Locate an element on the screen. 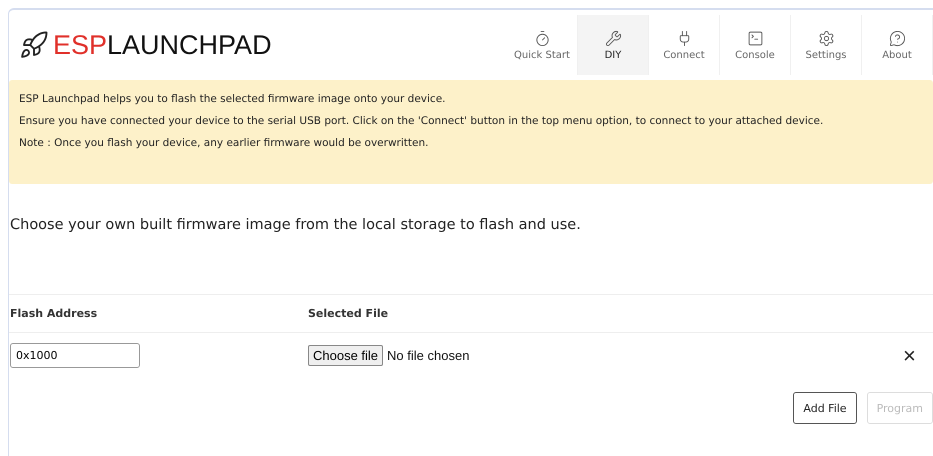 The width and height of the screenshot is (933, 456). nav-tab: Connect is located at coordinates (684, 45).